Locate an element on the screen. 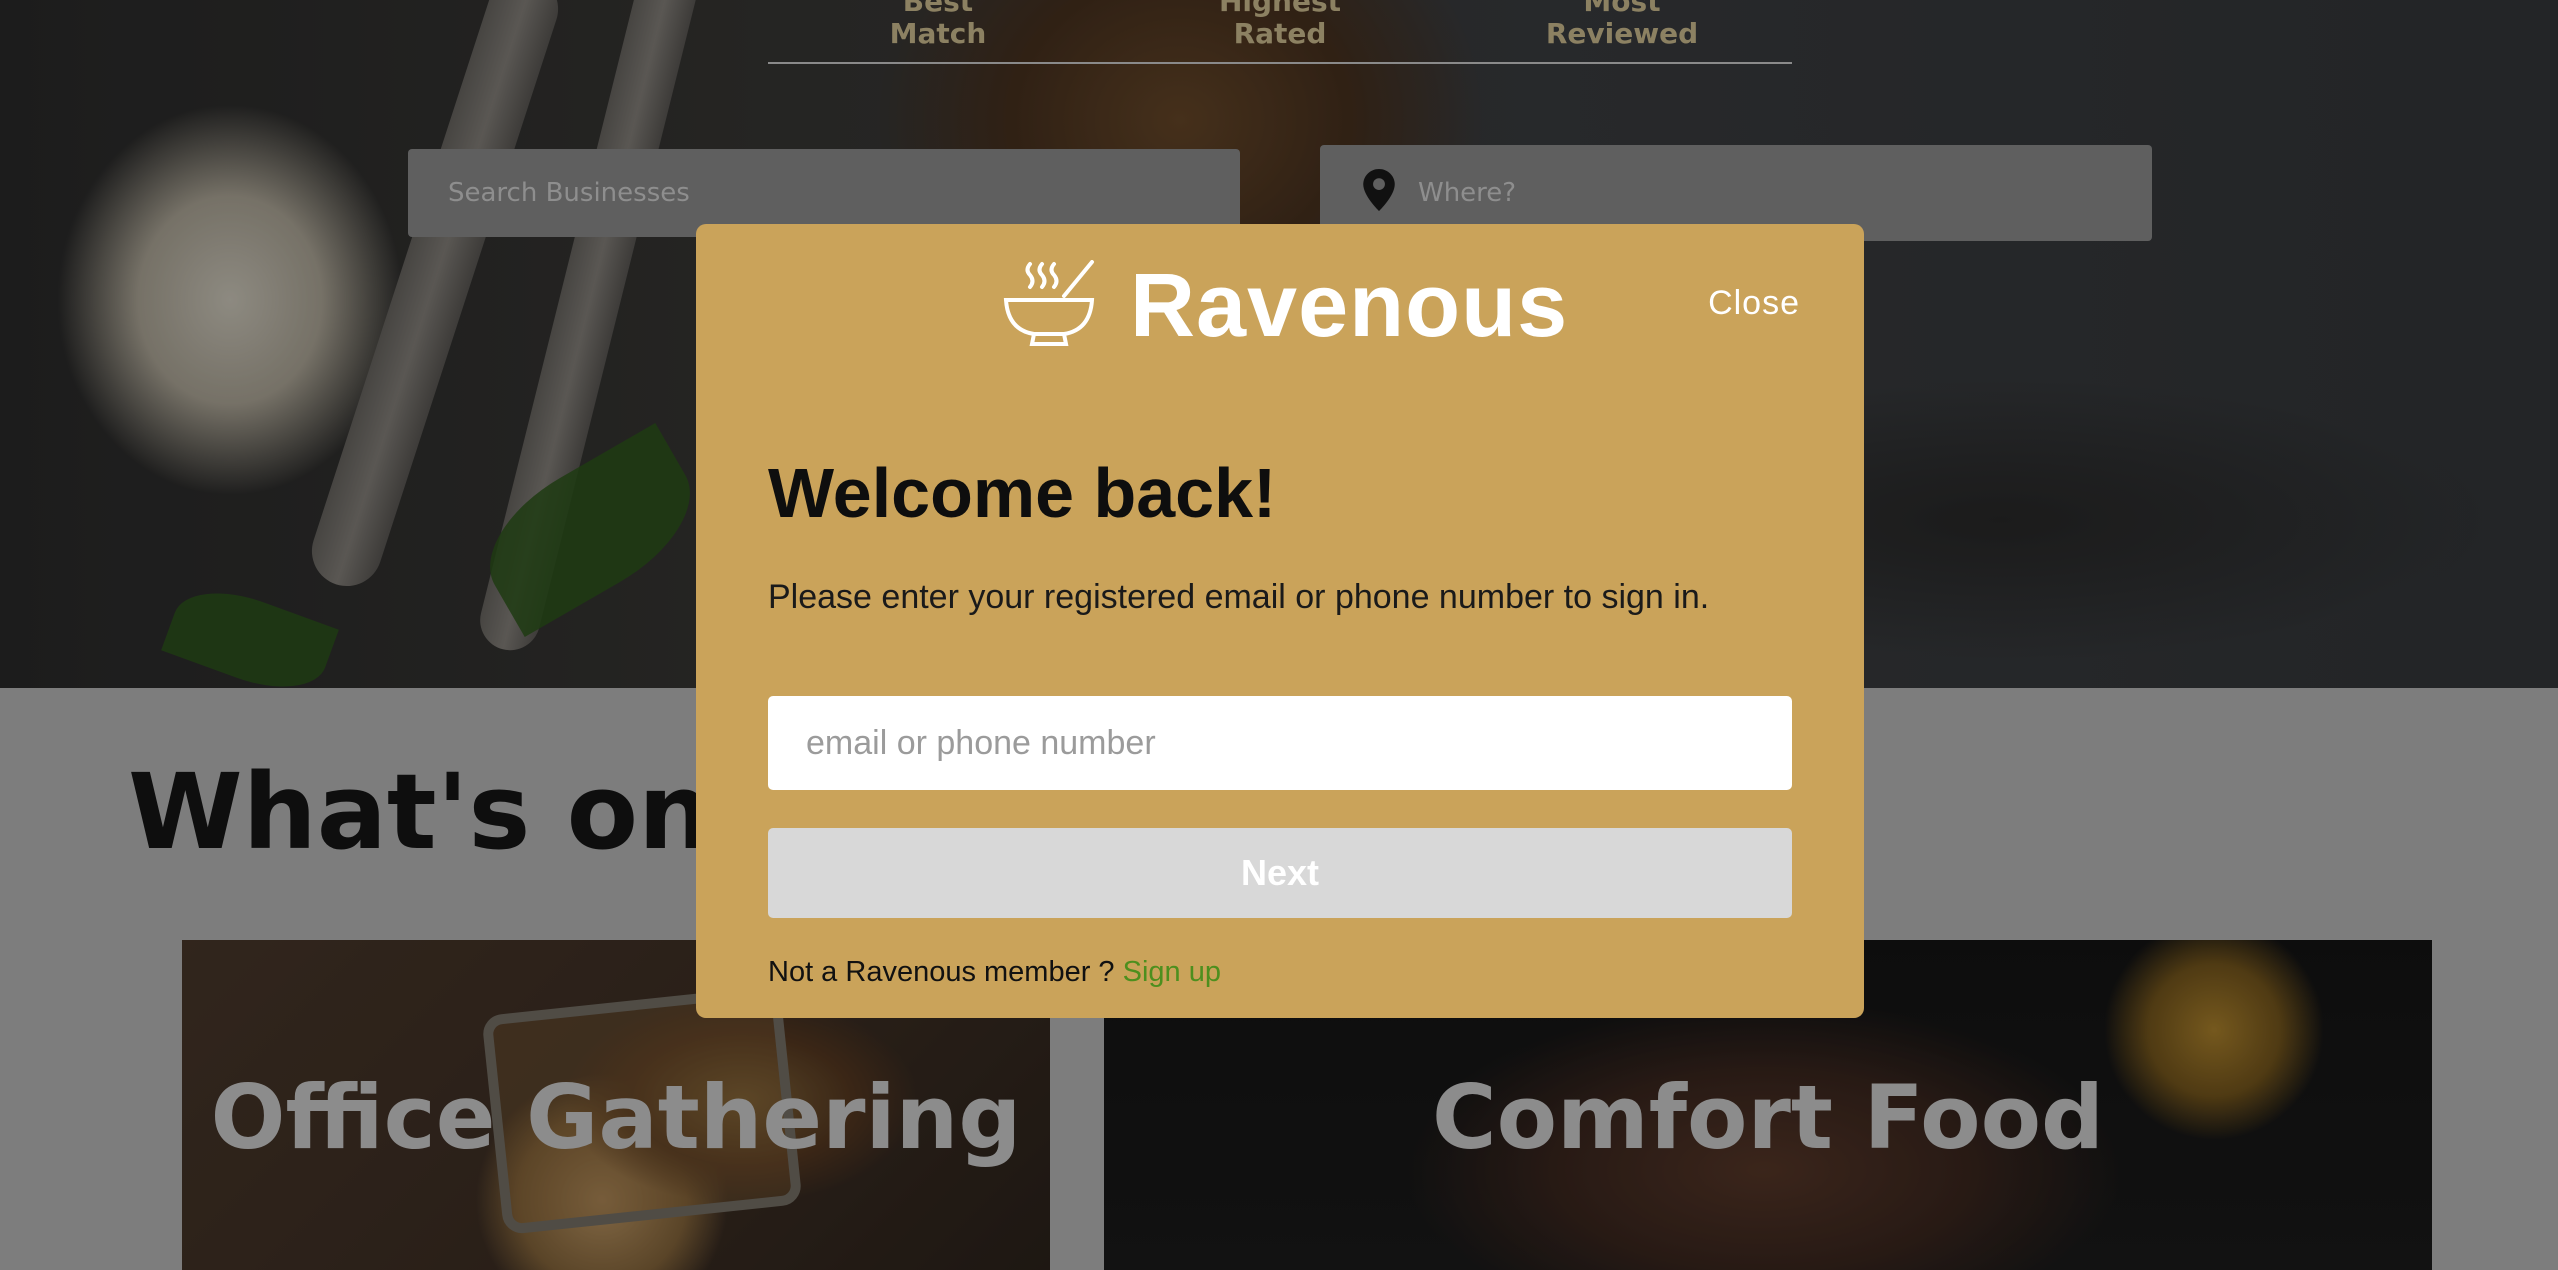 The image size is (2558, 1270). tab-label: Best is located at coordinates (938, 9).